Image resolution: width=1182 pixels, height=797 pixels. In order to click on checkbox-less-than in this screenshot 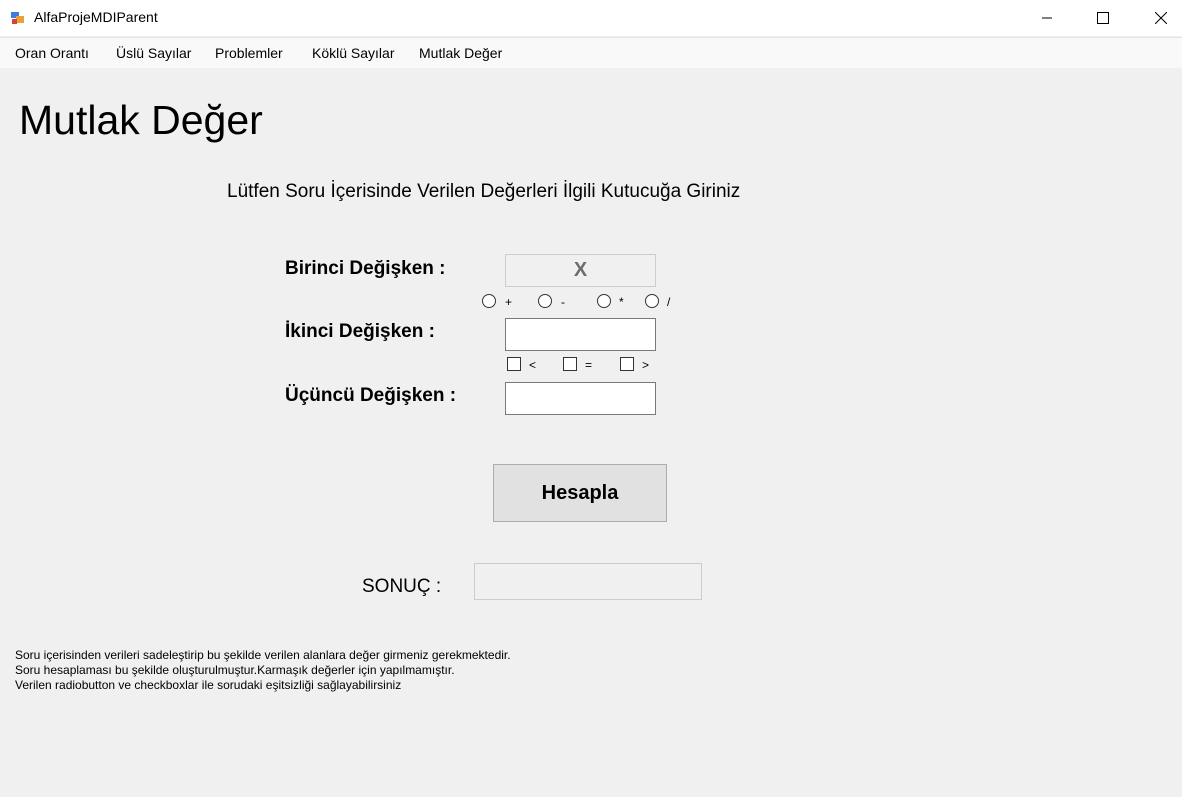, I will do `click(514, 364)`.